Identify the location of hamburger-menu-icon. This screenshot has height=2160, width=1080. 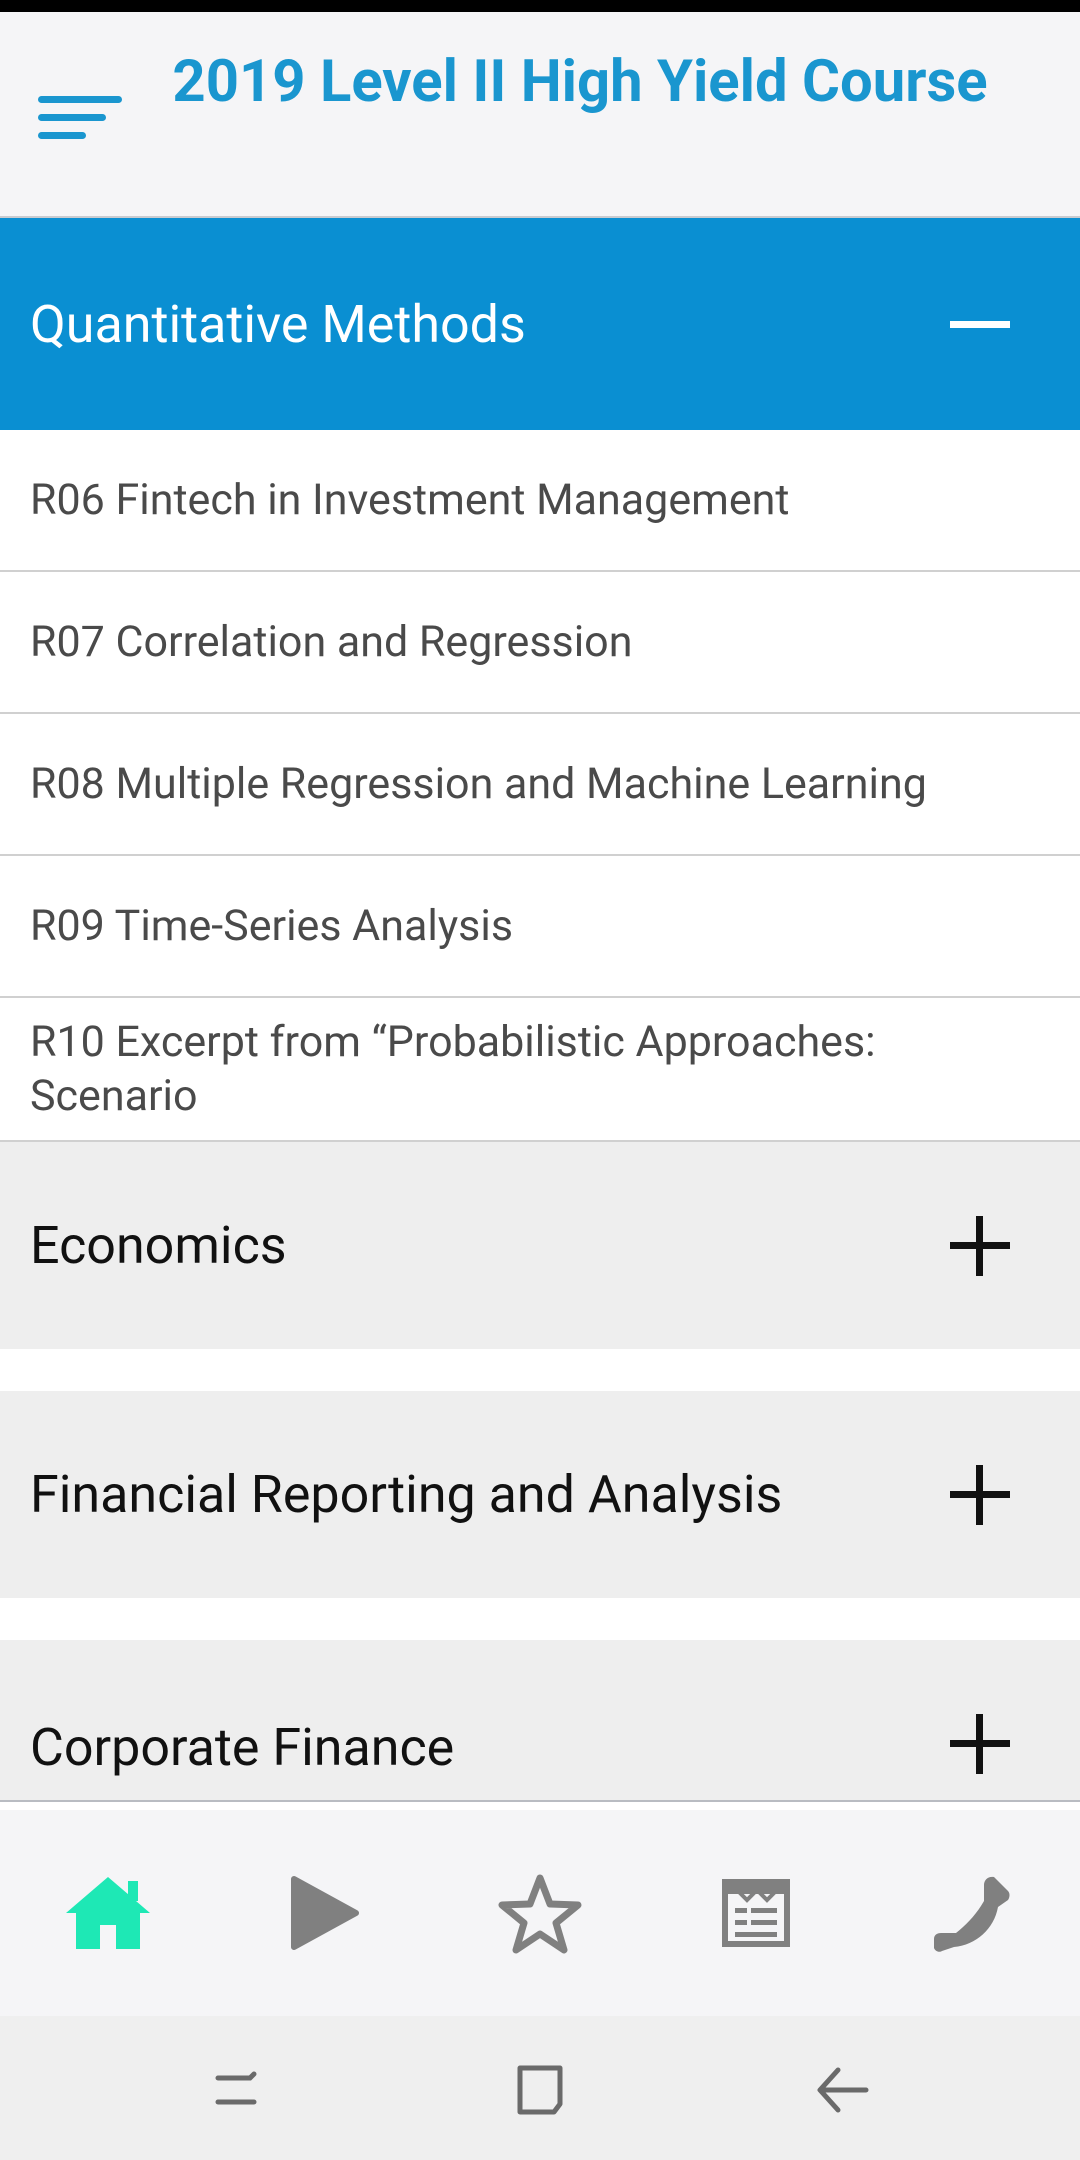
(80, 117).